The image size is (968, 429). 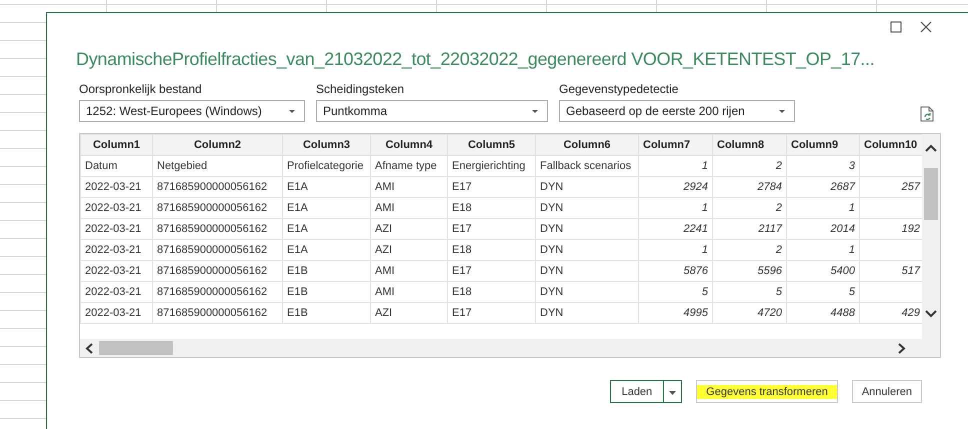 What do you see at coordinates (823, 166) in the screenshot?
I see `table-cell: 3` at bounding box center [823, 166].